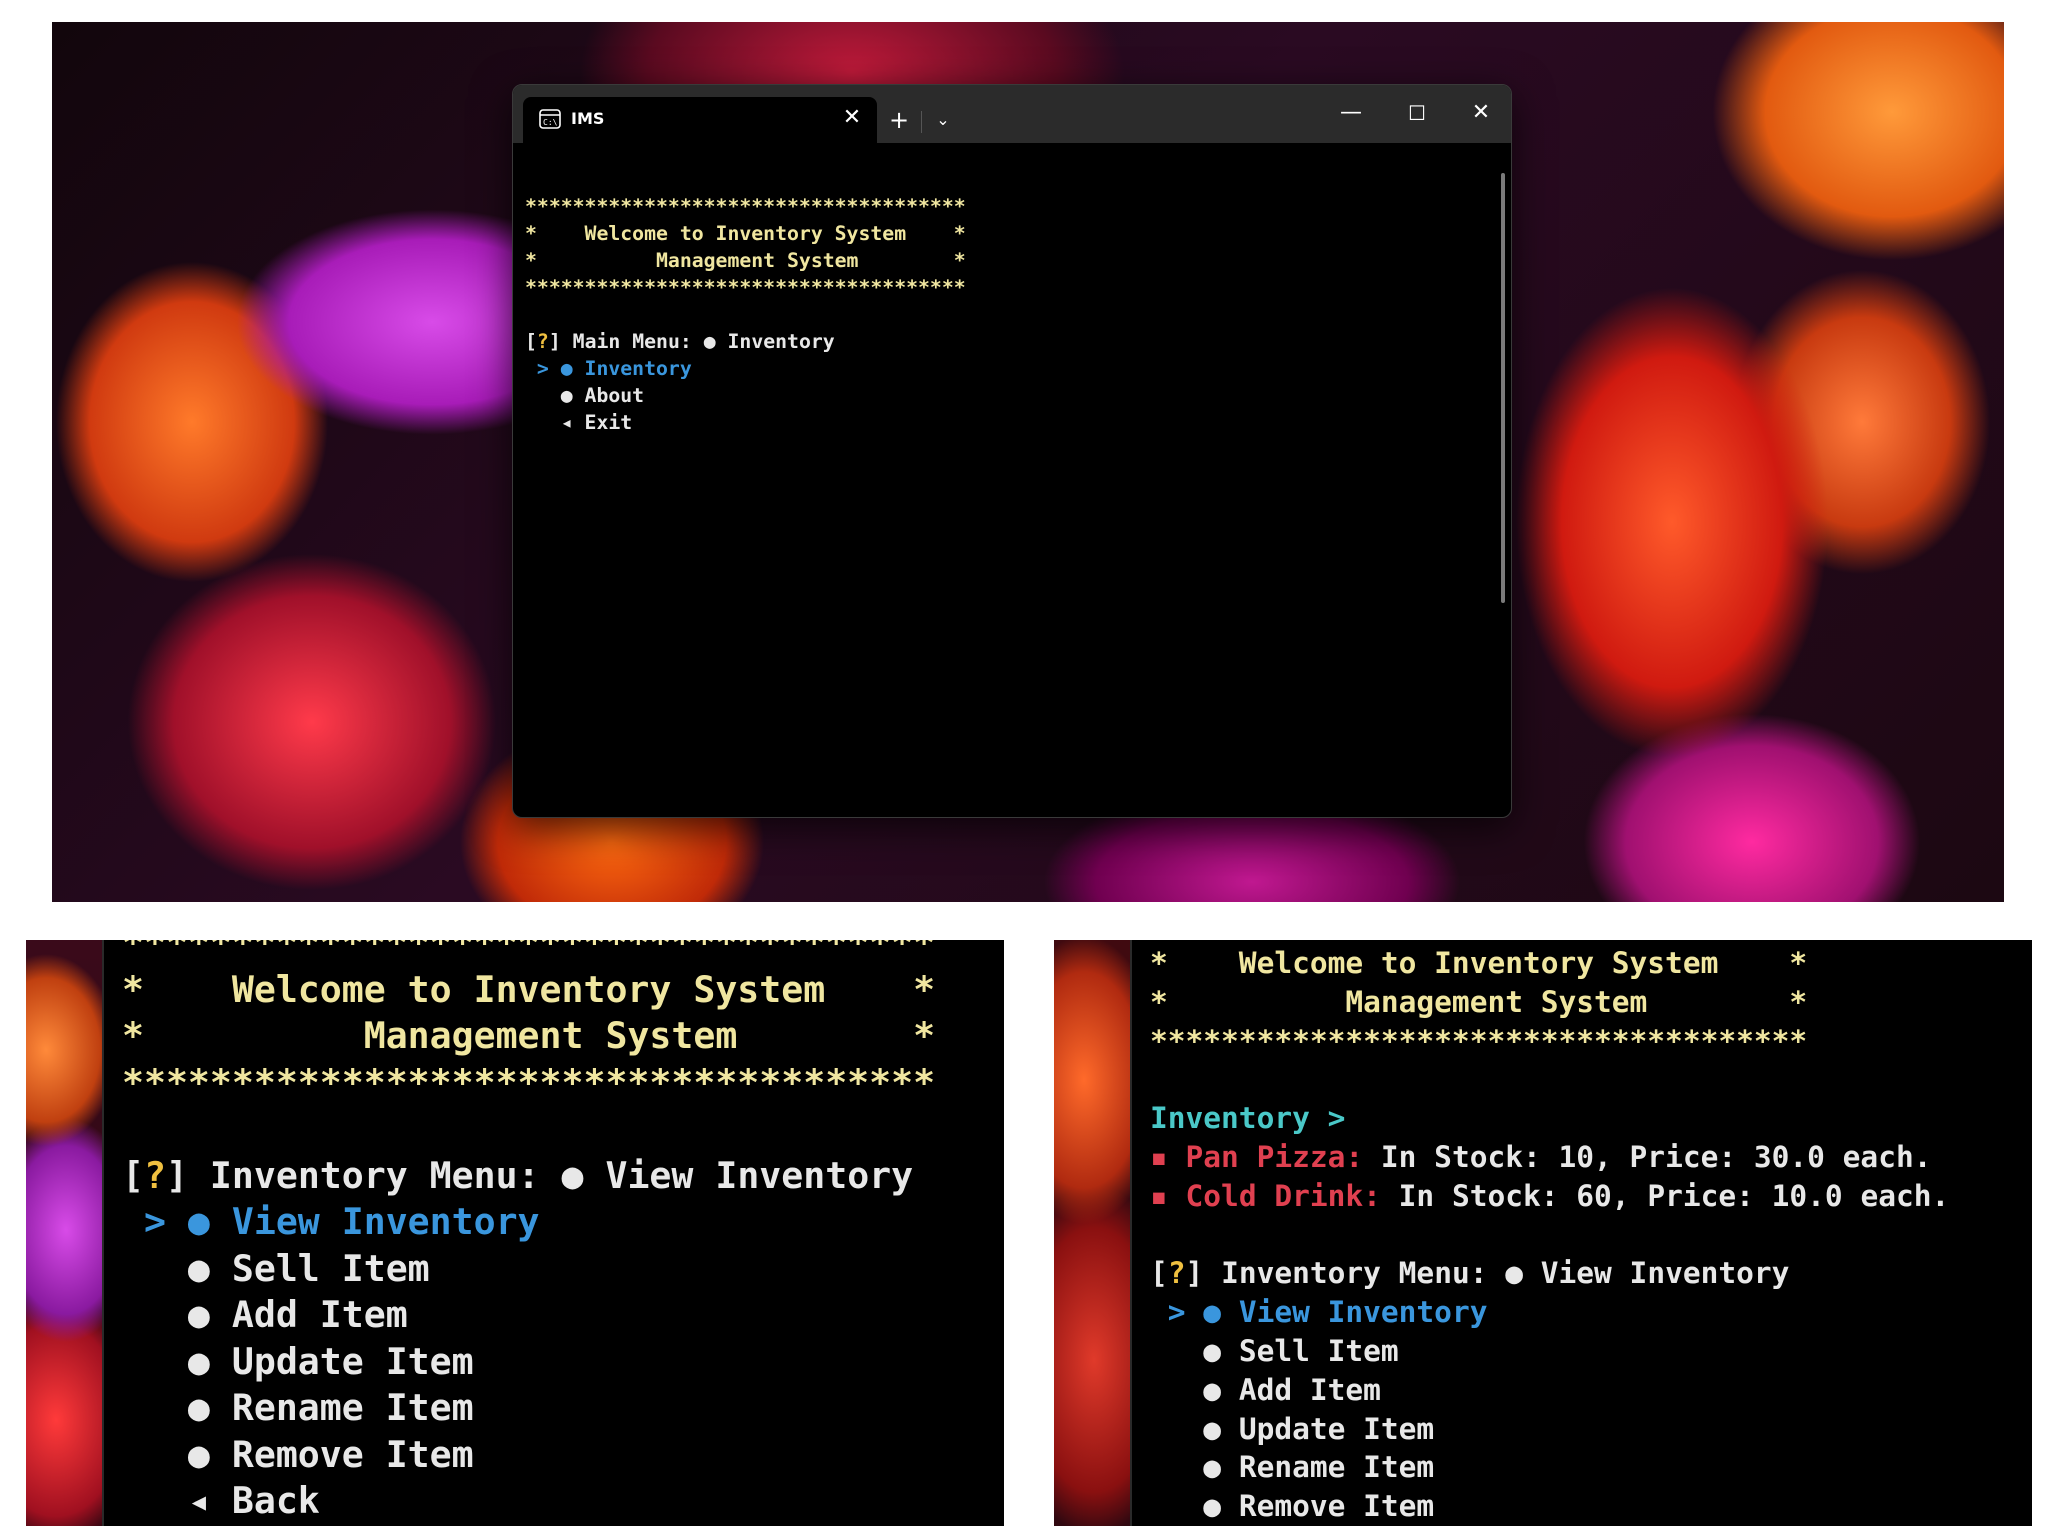  What do you see at coordinates (1351, 113) in the screenshot?
I see `minimize-icon: —` at bounding box center [1351, 113].